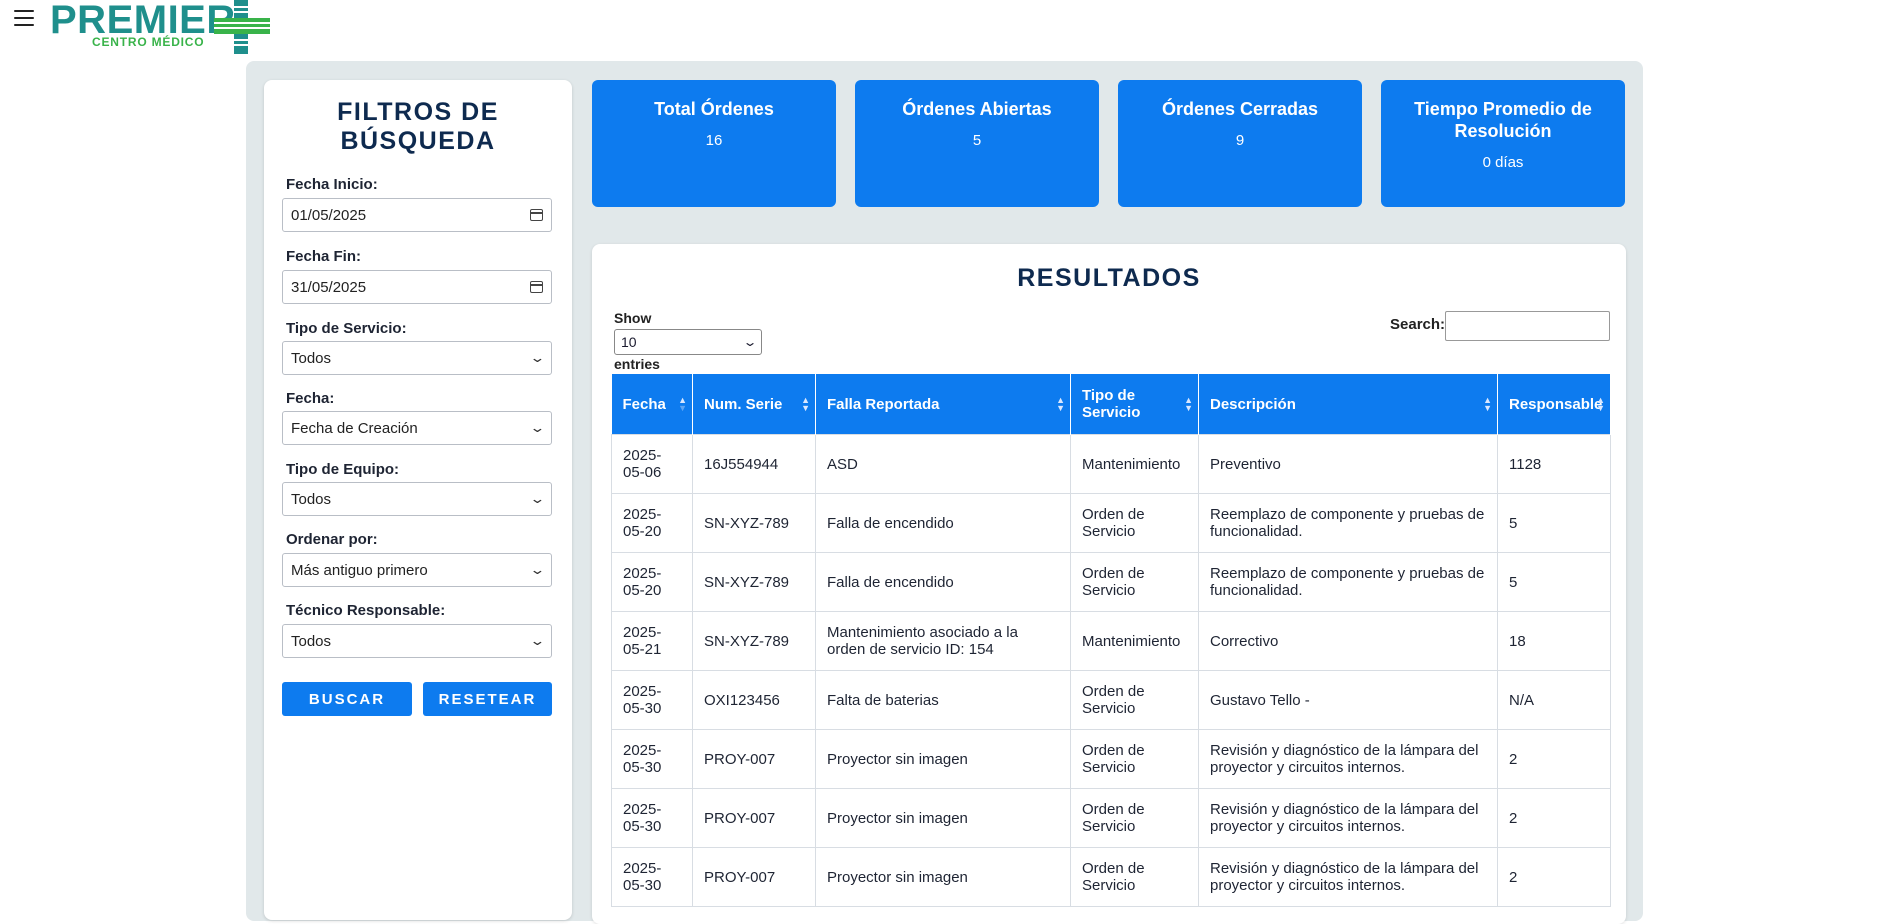 This screenshot has height=924, width=1881. What do you see at coordinates (311, 641) in the screenshot?
I see `tecnico-value: Todos` at bounding box center [311, 641].